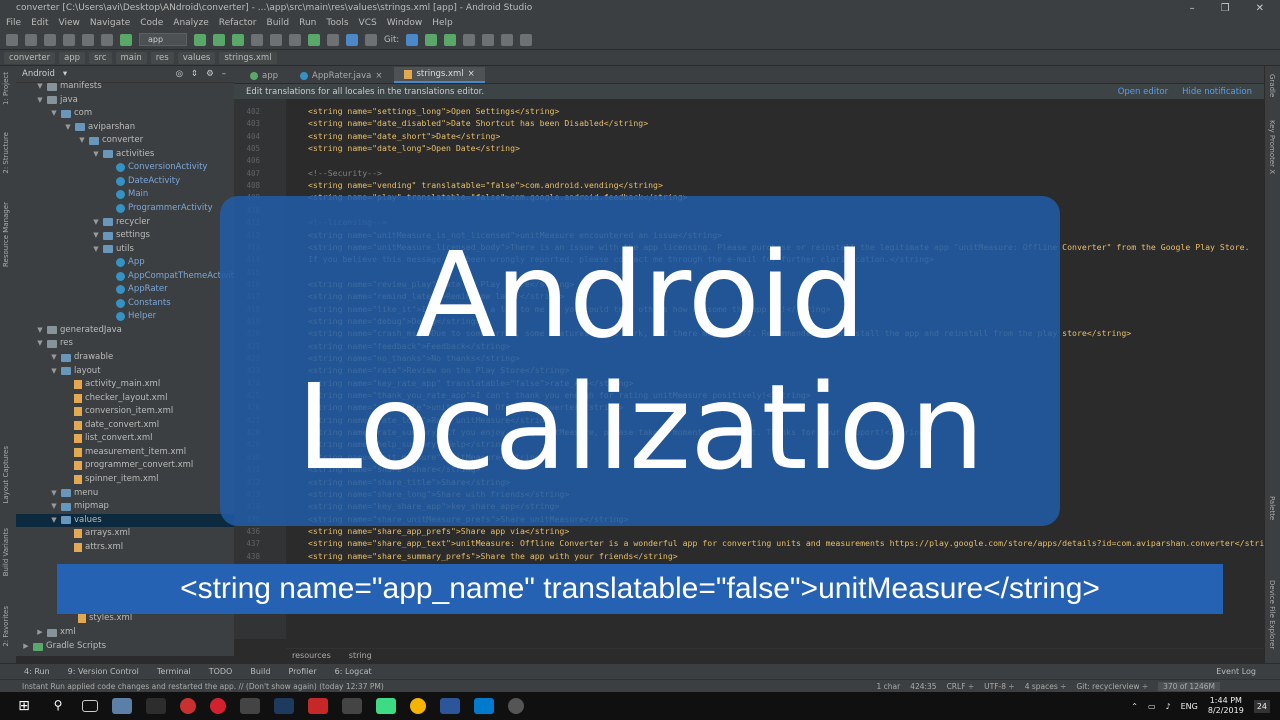 The height and width of the screenshot is (720, 1280). Describe the element at coordinates (318, 706) in the screenshot. I see `app-red-icon` at that location.